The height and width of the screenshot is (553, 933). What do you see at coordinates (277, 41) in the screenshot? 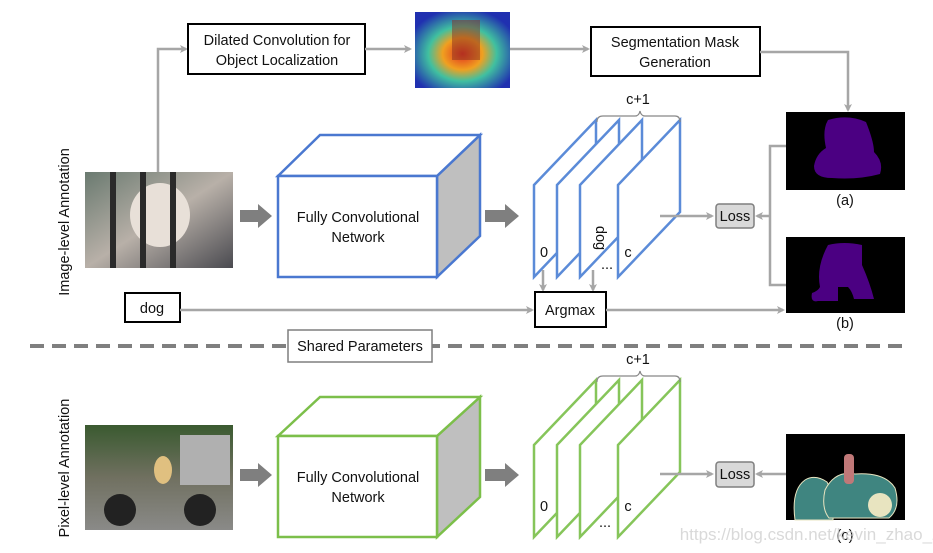
I see `dilated-label-1: Dilated Convolution for` at bounding box center [277, 41].